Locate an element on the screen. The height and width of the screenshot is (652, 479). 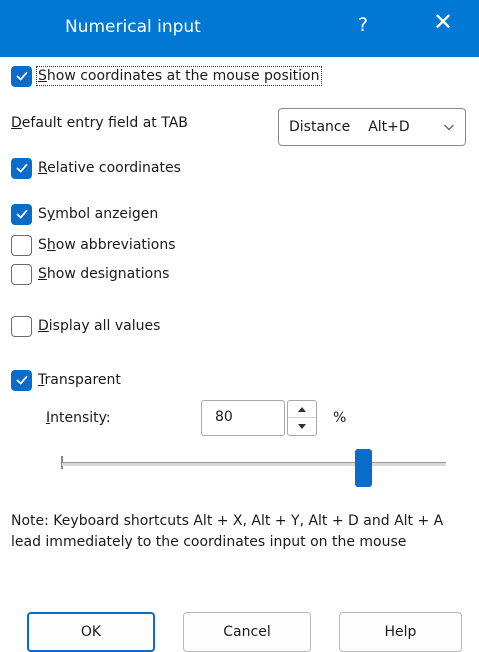
relative-coordinates-label: Relative coordinates is located at coordinates (109, 168).